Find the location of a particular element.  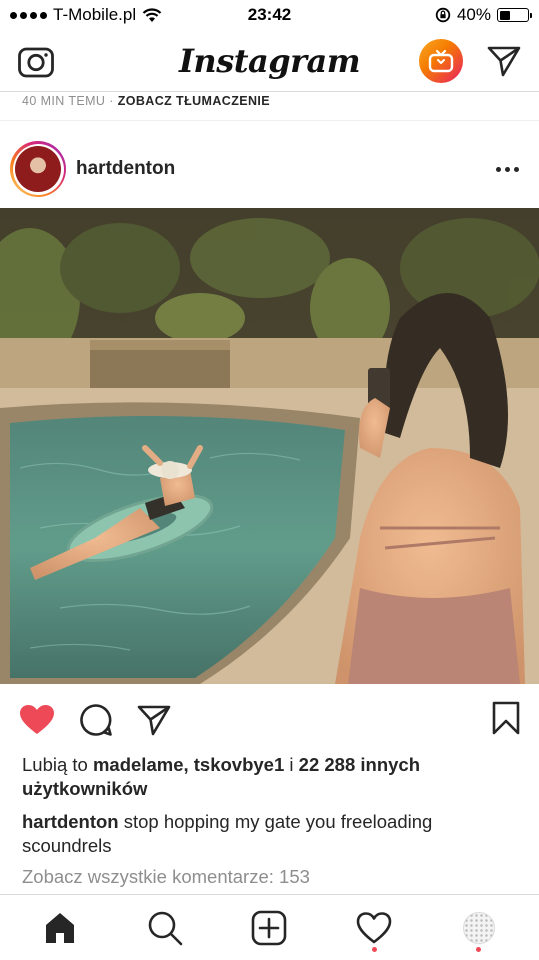

tab-home is located at coordinates (60, 928).